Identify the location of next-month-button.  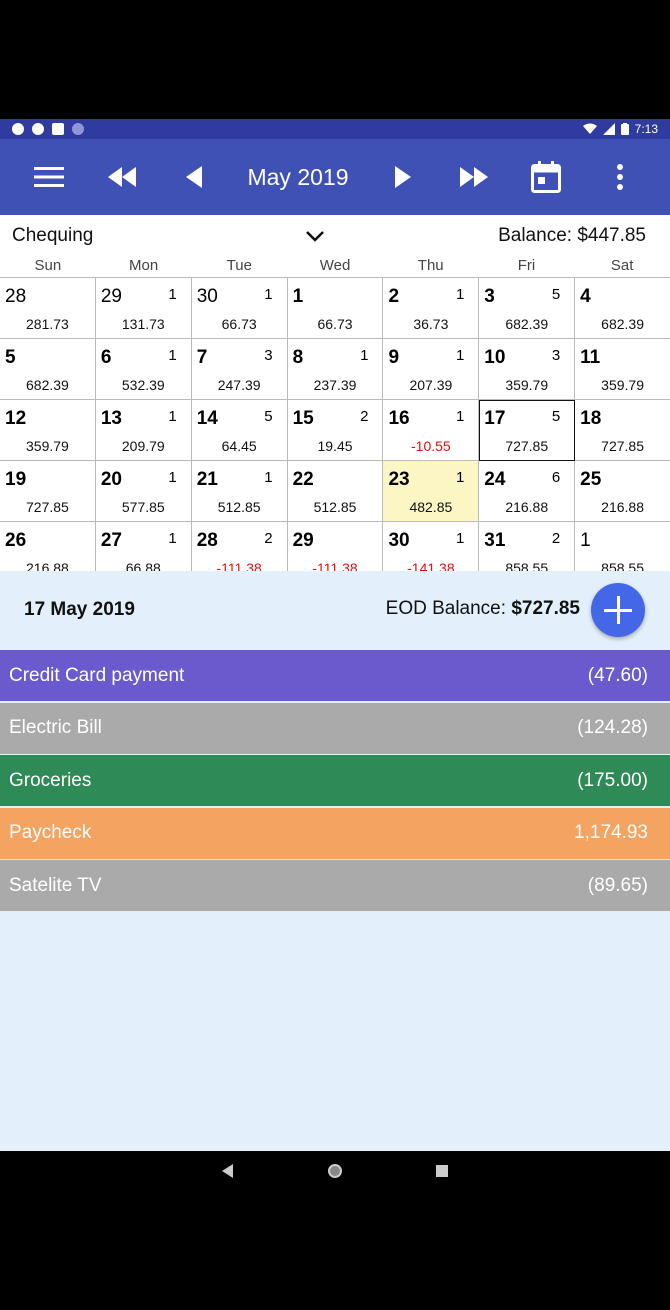
(403, 177).